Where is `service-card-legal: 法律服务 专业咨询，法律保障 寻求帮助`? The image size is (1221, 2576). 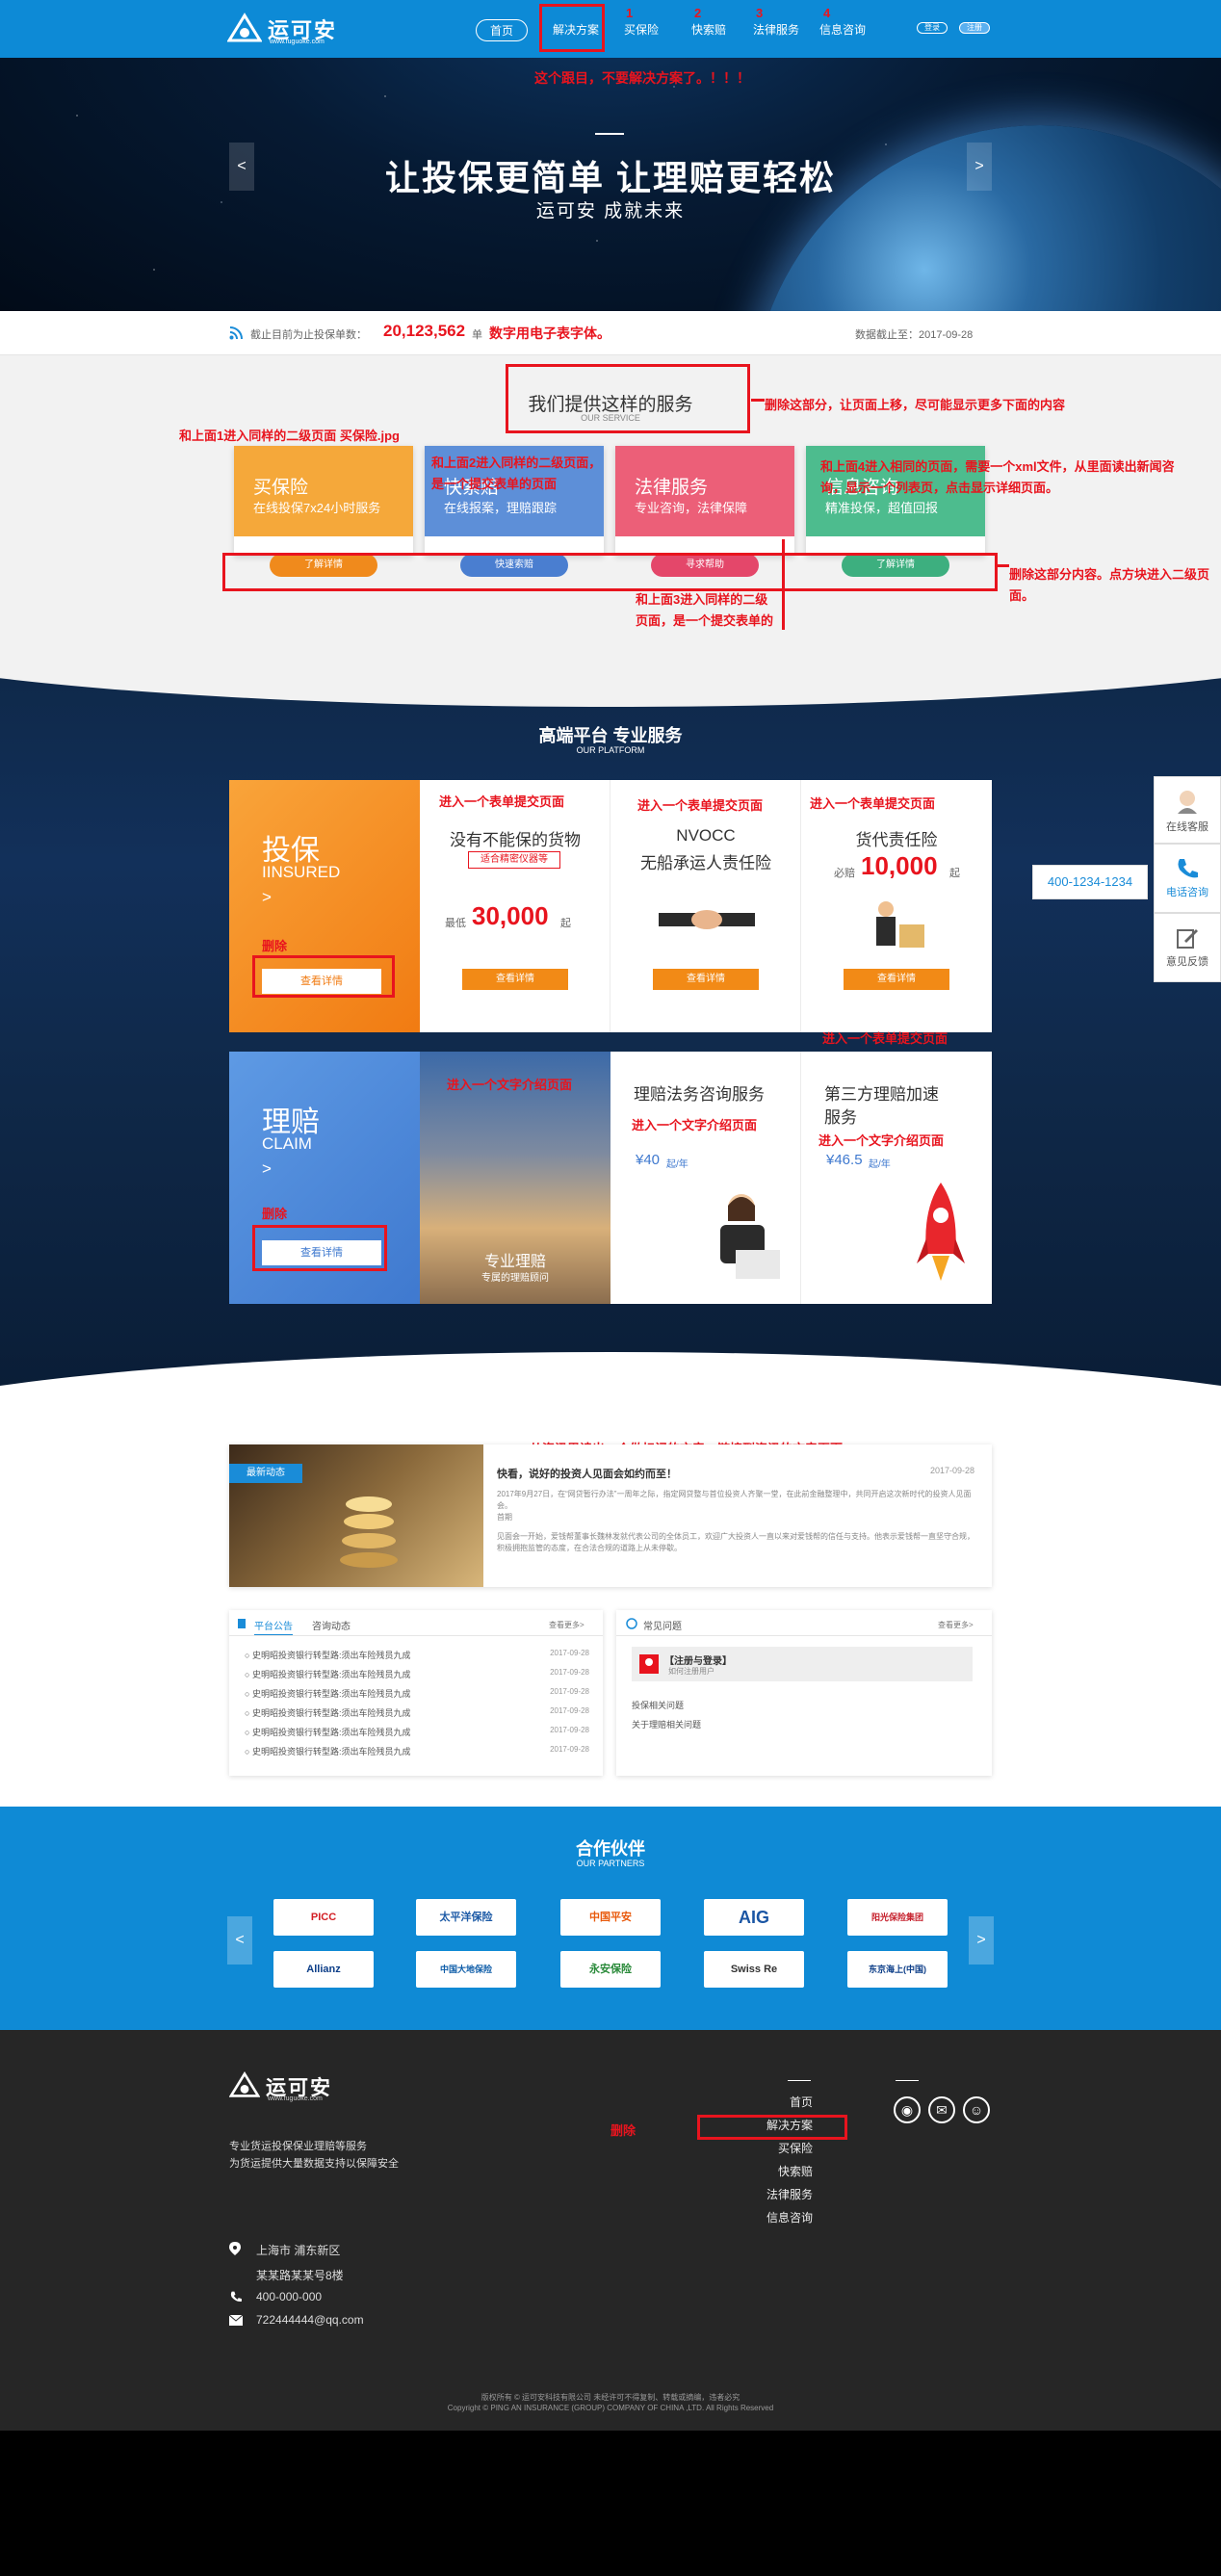 service-card-legal: 法律服务 专业咨询，法律保障 寻求帮助 is located at coordinates (704, 511).